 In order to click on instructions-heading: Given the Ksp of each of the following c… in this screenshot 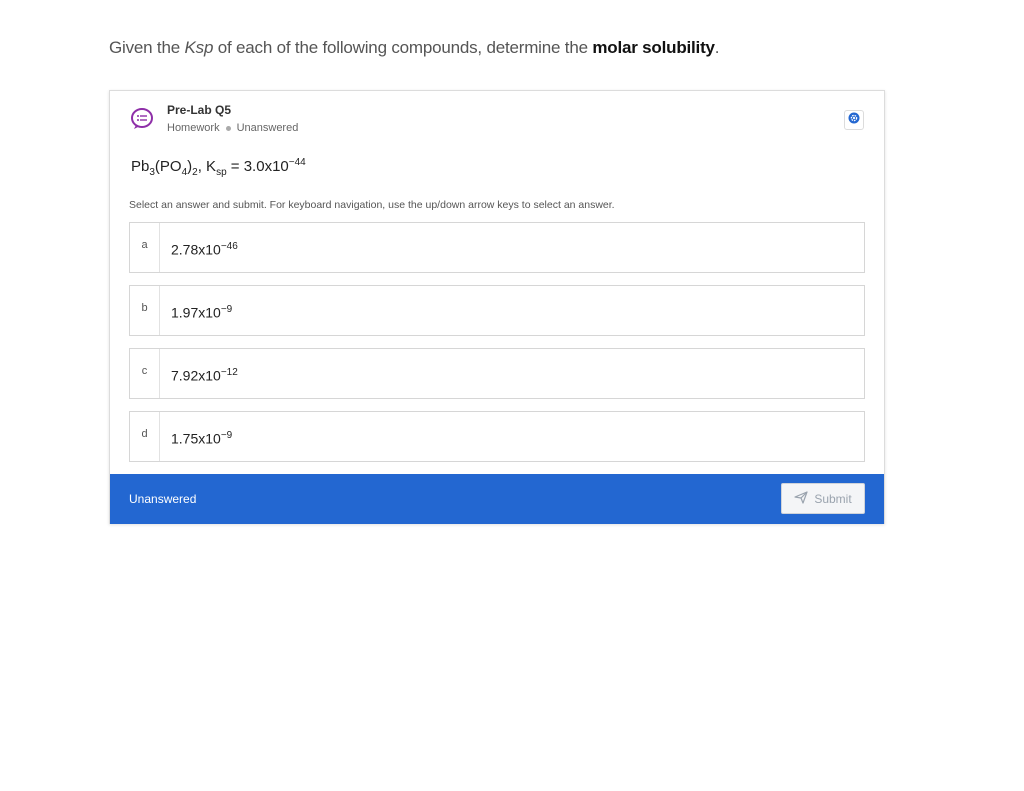, I will do `click(414, 47)`.